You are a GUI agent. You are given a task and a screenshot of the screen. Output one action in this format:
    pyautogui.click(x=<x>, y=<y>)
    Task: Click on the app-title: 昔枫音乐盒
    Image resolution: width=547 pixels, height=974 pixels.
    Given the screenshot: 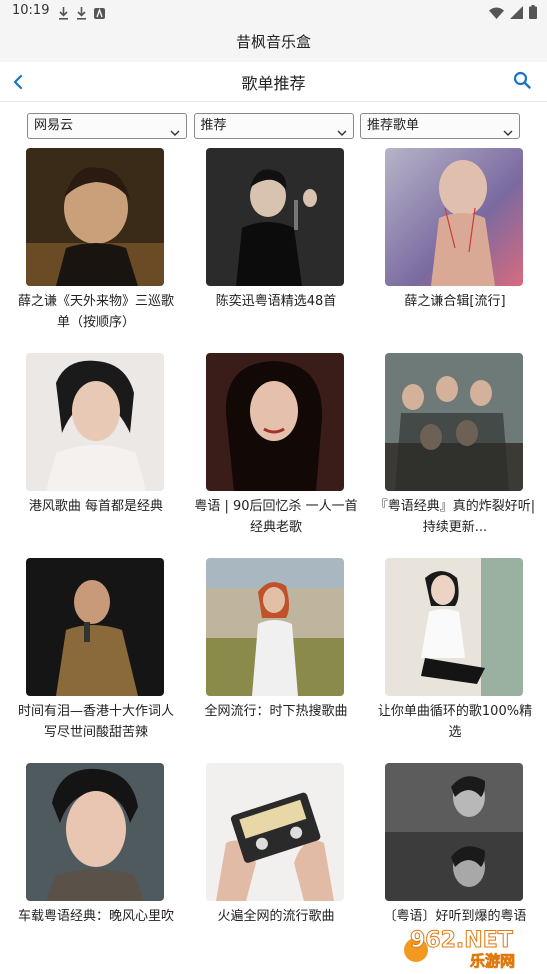 What is the action you would take?
    pyautogui.click(x=273, y=42)
    